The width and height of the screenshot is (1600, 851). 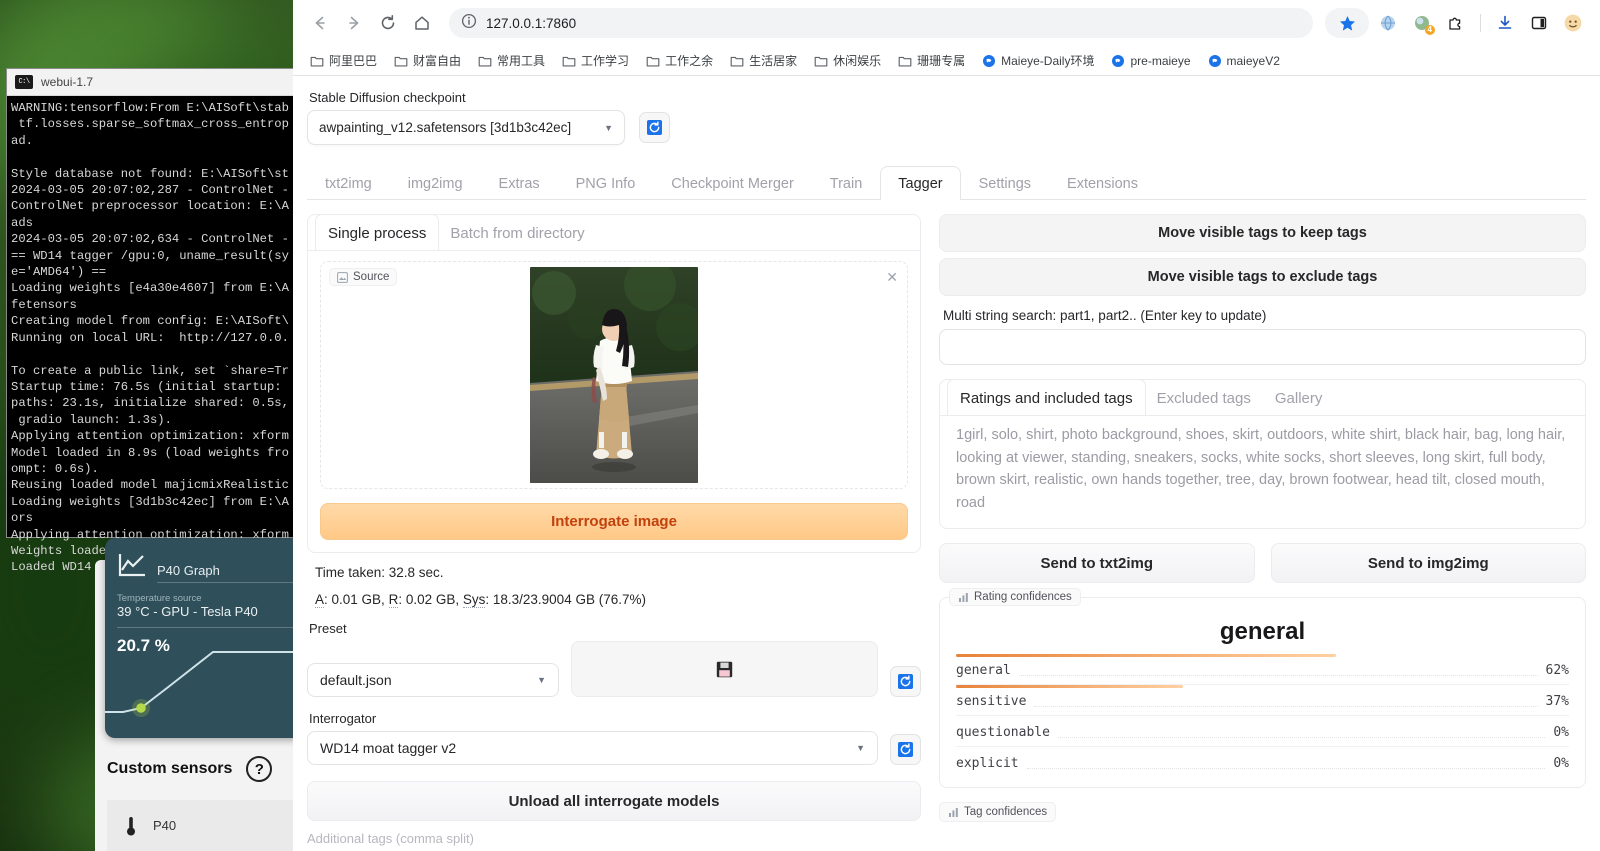 What do you see at coordinates (1262, 347) in the screenshot?
I see `multi-string-search-input` at bounding box center [1262, 347].